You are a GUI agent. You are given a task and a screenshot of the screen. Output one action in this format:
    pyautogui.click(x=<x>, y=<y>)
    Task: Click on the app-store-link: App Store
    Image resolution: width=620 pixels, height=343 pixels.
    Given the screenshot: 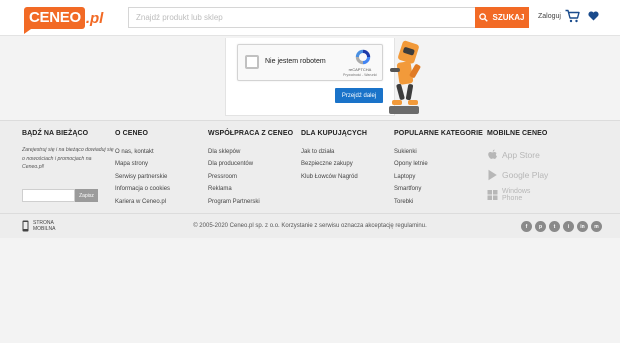 What is the action you would take?
    pyautogui.click(x=517, y=155)
    